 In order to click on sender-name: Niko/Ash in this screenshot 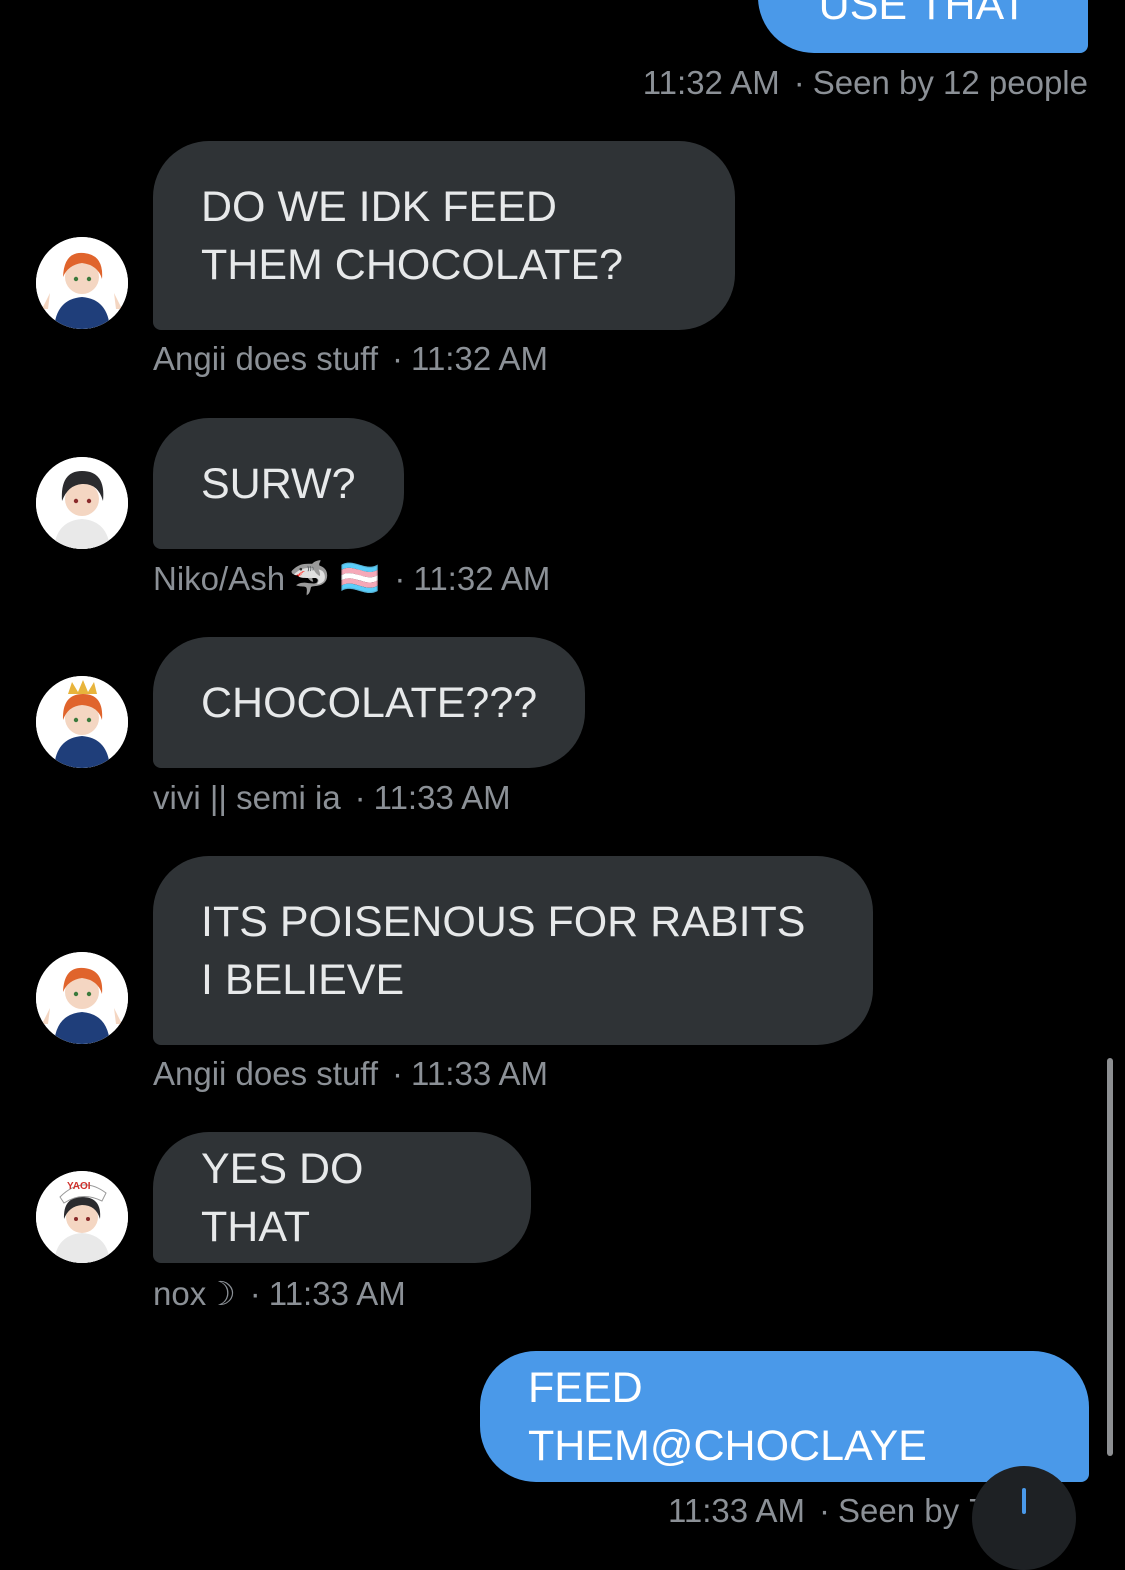, I will do `click(219, 579)`.